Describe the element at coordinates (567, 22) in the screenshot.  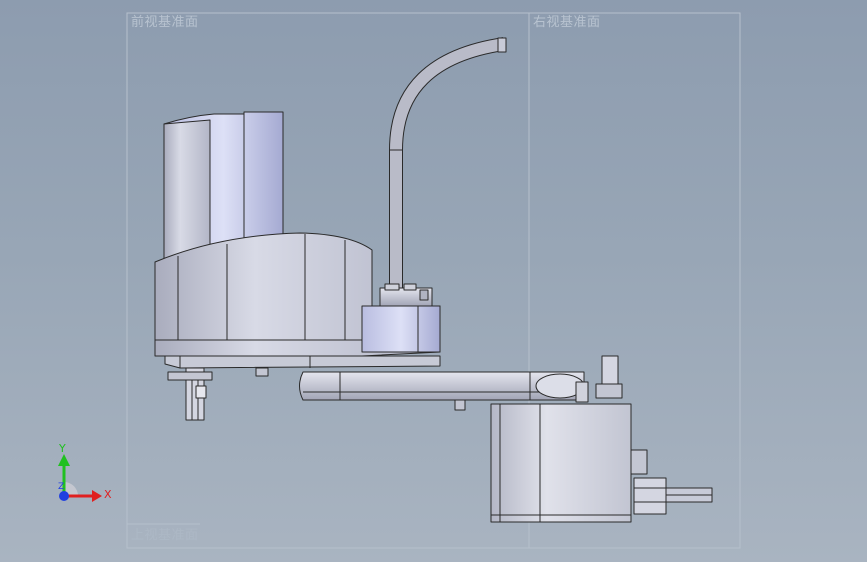
I see `right-plane-label: 右视基准面` at that location.